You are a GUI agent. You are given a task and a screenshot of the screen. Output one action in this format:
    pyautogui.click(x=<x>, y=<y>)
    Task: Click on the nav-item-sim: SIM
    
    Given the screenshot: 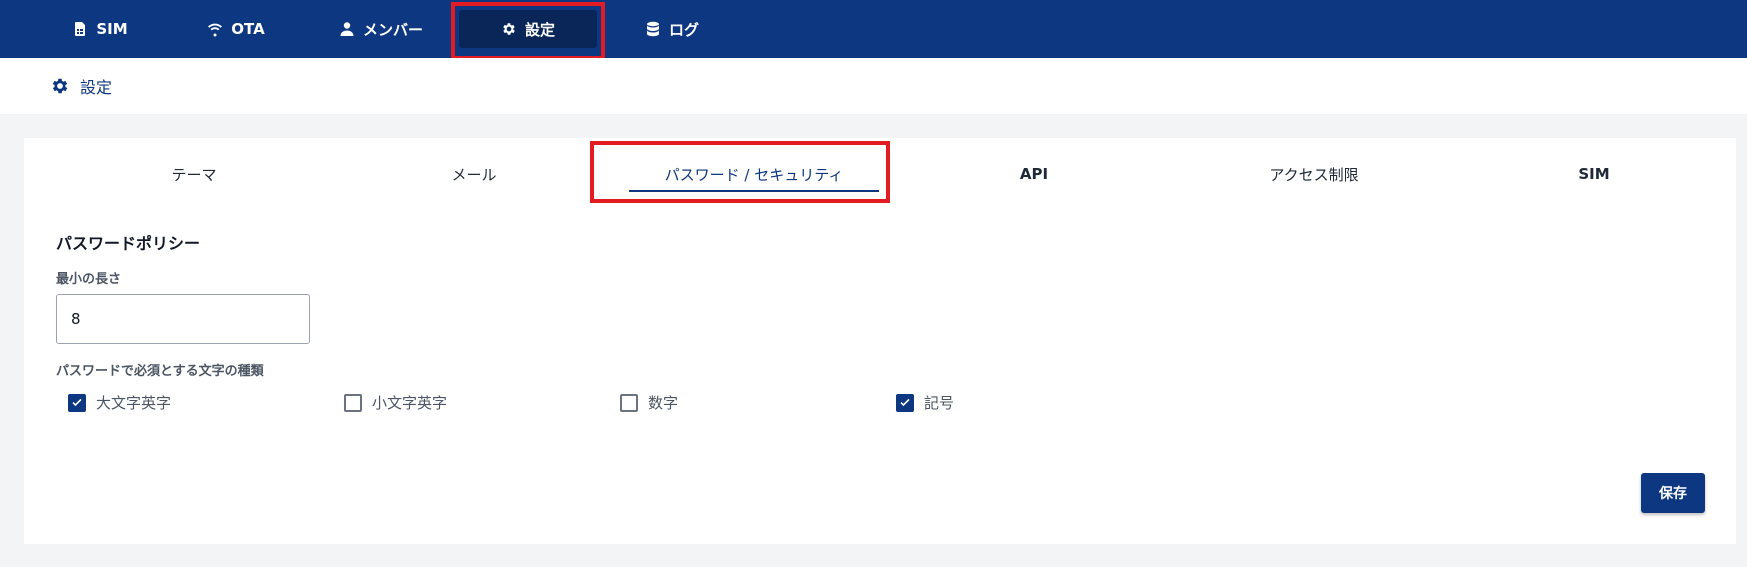 What is the action you would take?
    pyautogui.click(x=100, y=29)
    